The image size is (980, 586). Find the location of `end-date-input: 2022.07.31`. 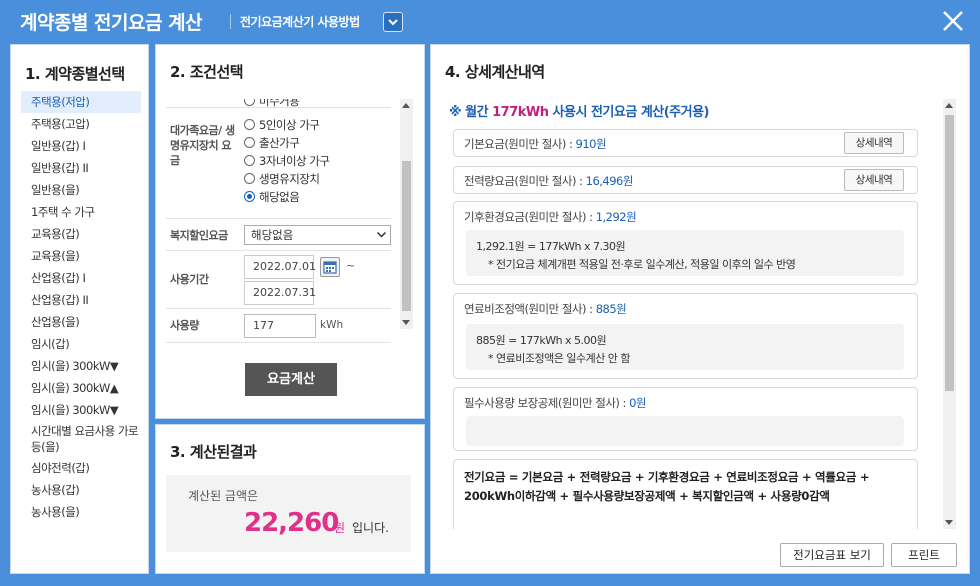

end-date-input: 2022.07.31 is located at coordinates (280, 293).